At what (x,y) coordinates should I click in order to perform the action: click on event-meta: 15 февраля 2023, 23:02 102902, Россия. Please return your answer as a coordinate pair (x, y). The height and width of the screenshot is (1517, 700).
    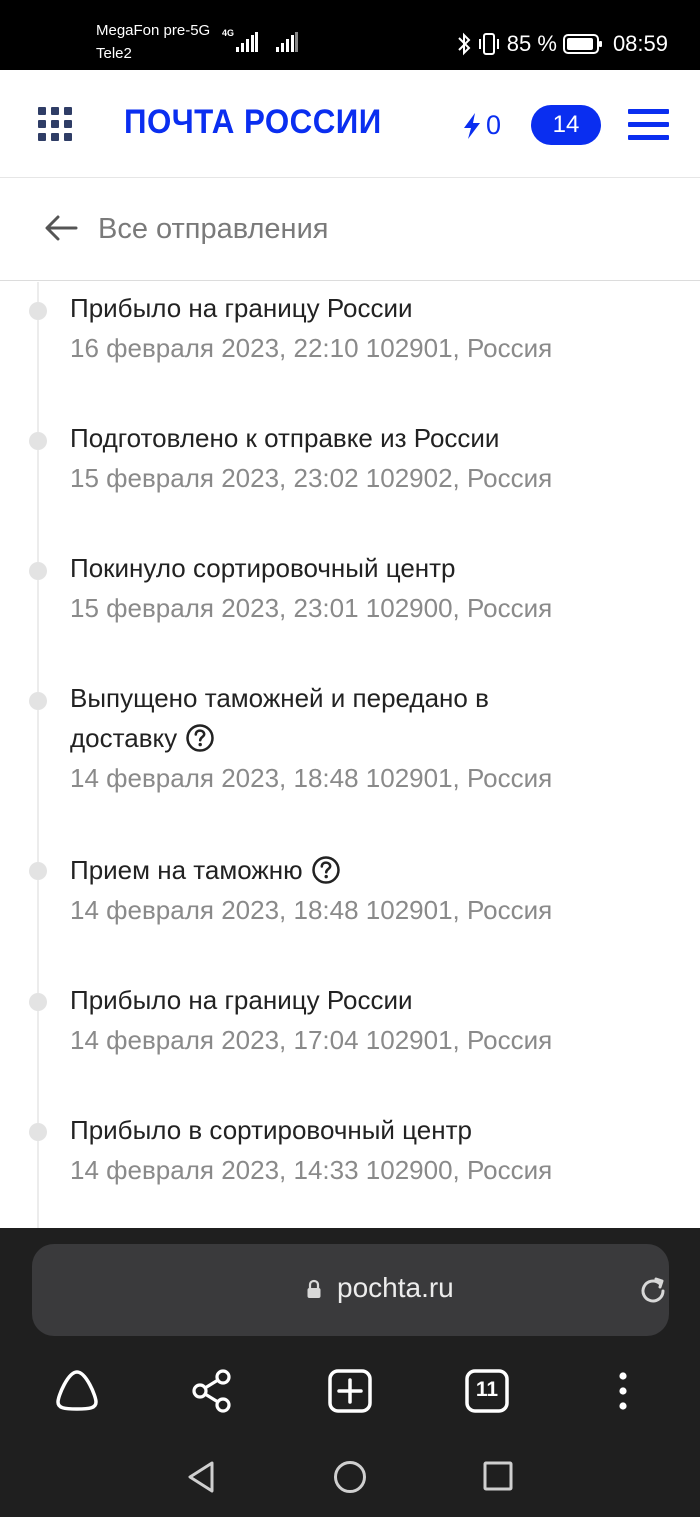
    Looking at the image, I should click on (311, 478).